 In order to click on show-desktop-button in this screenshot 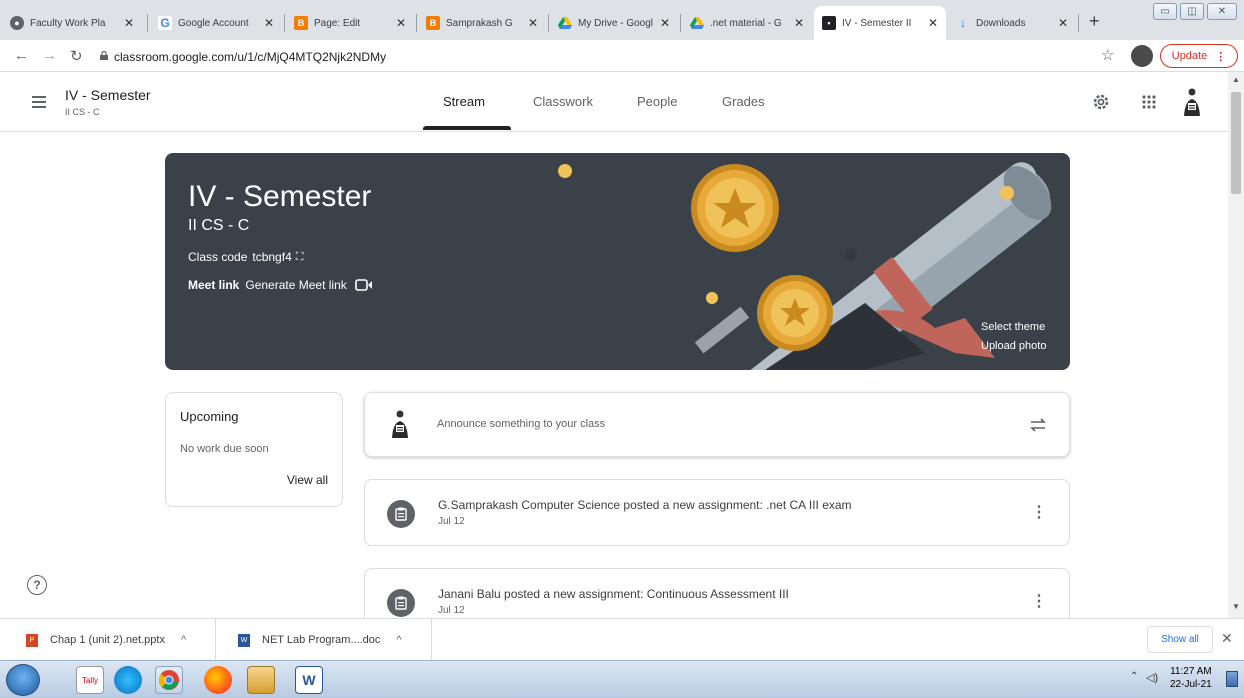, I will do `click(1232, 679)`.